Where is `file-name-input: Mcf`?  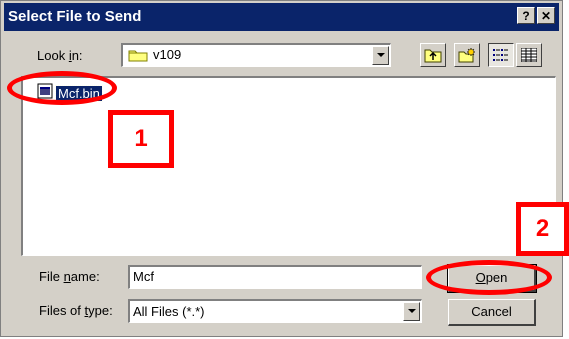 file-name-input: Mcf is located at coordinates (275, 277).